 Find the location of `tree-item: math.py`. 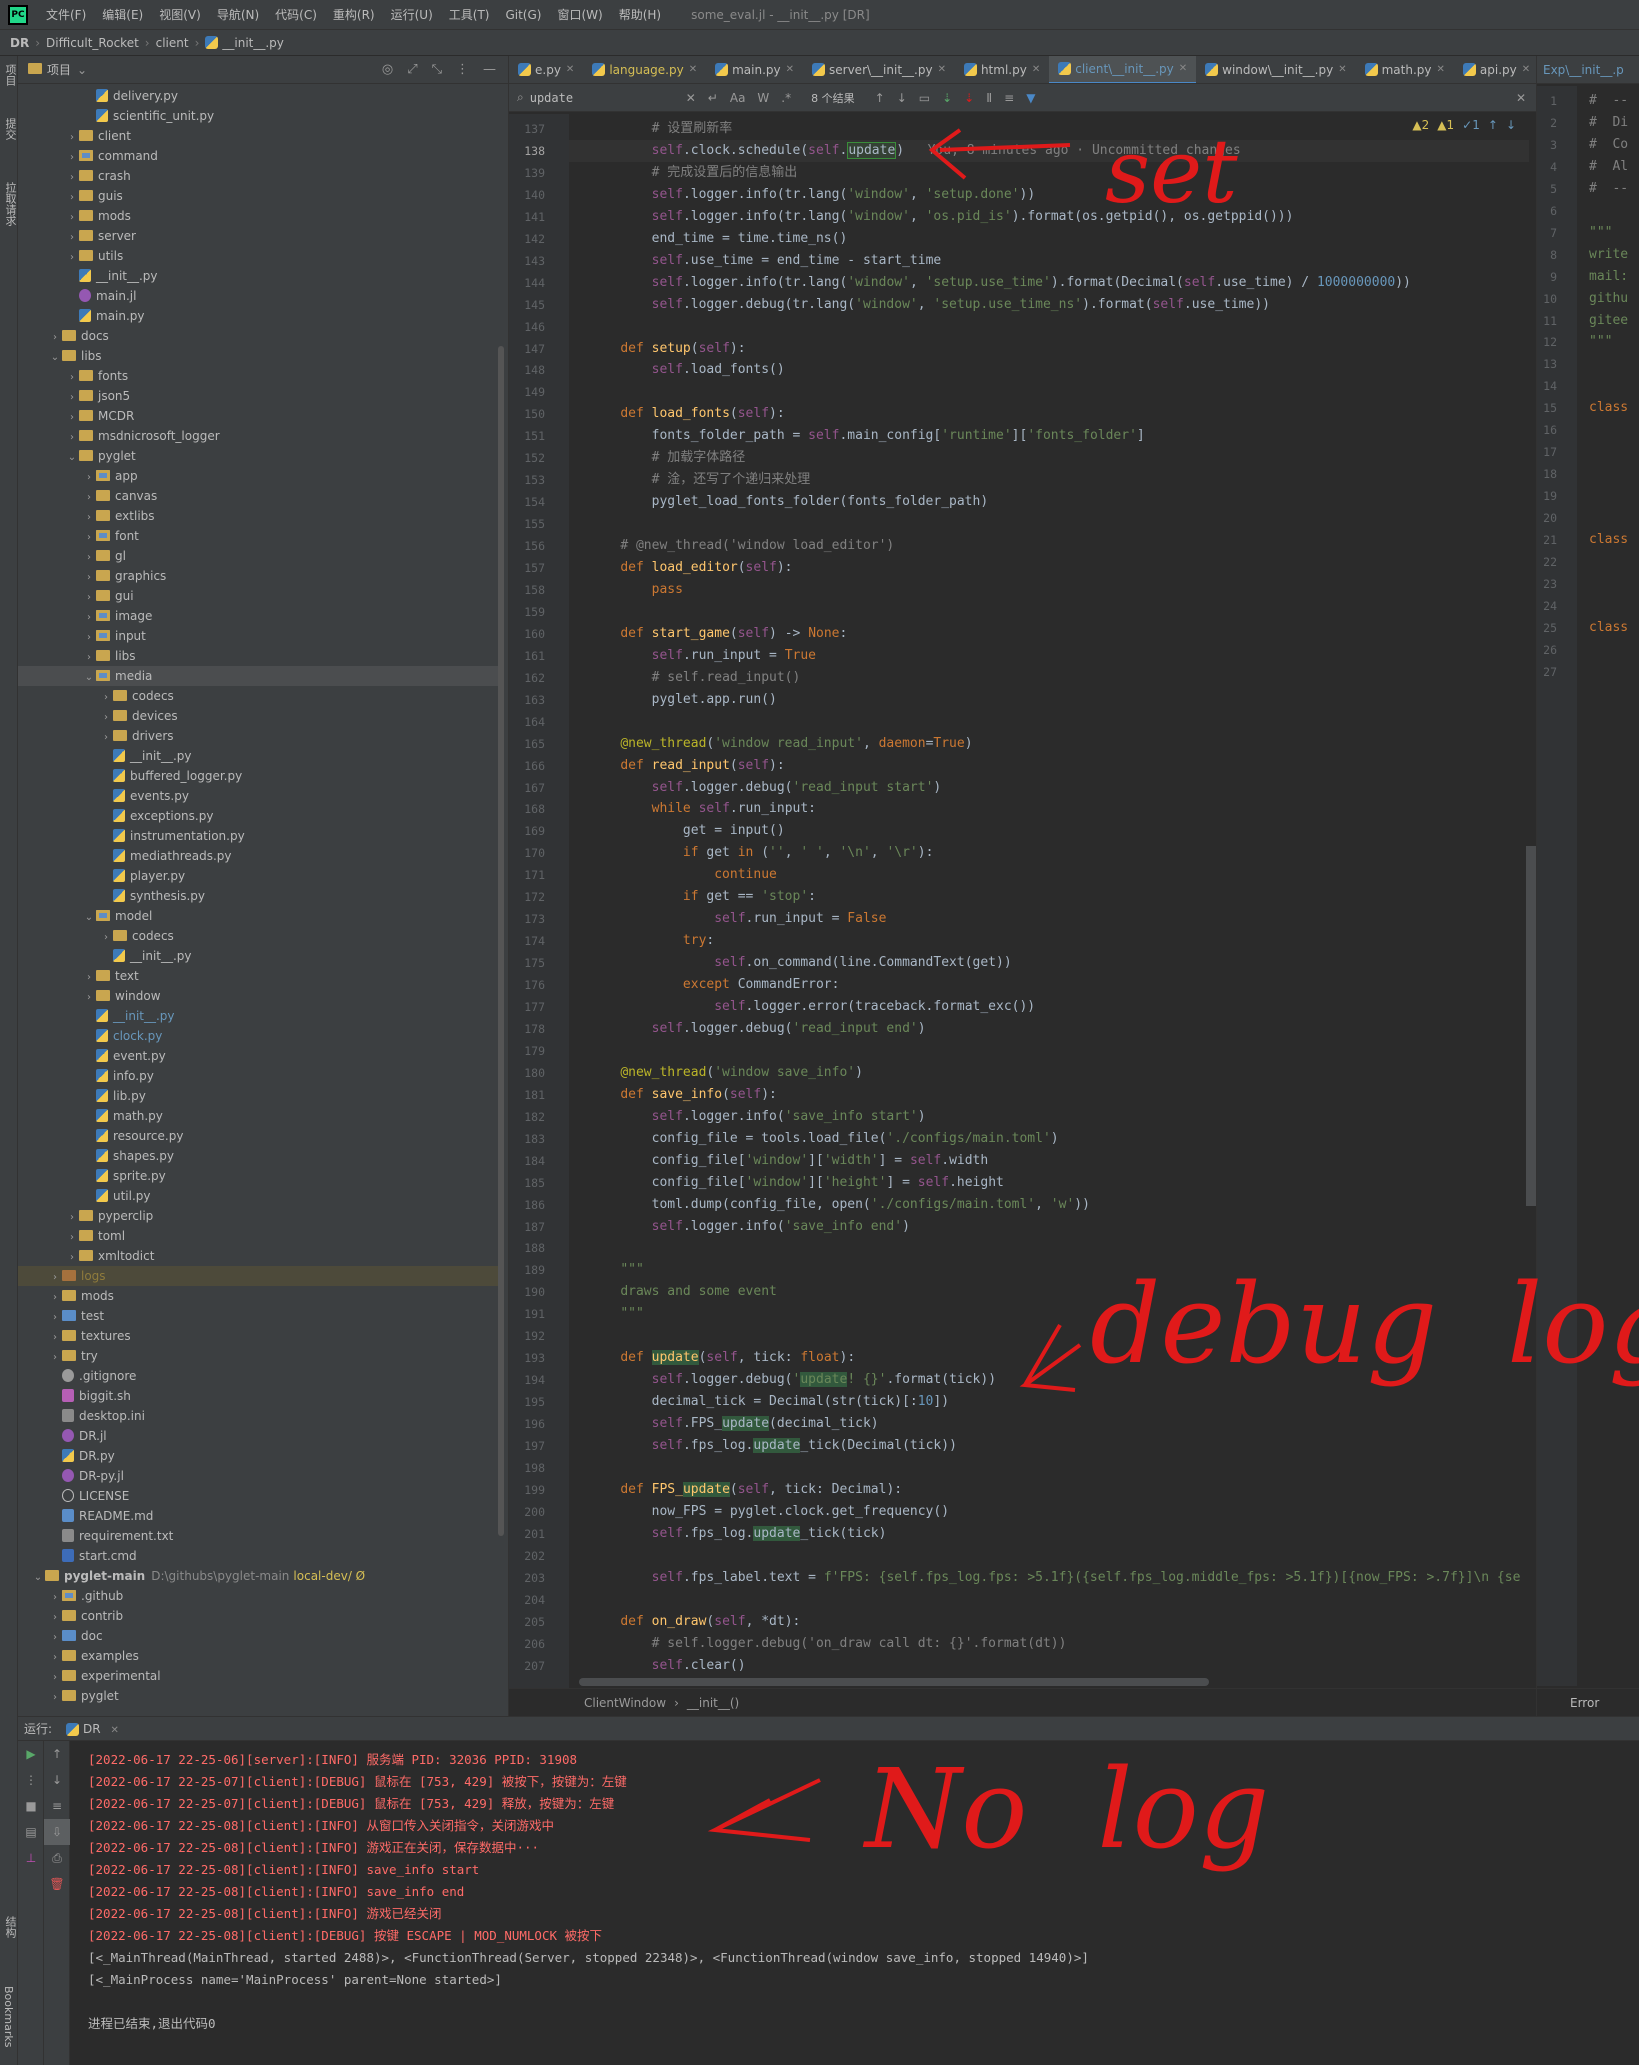

tree-item: math.py is located at coordinates (258, 1116).